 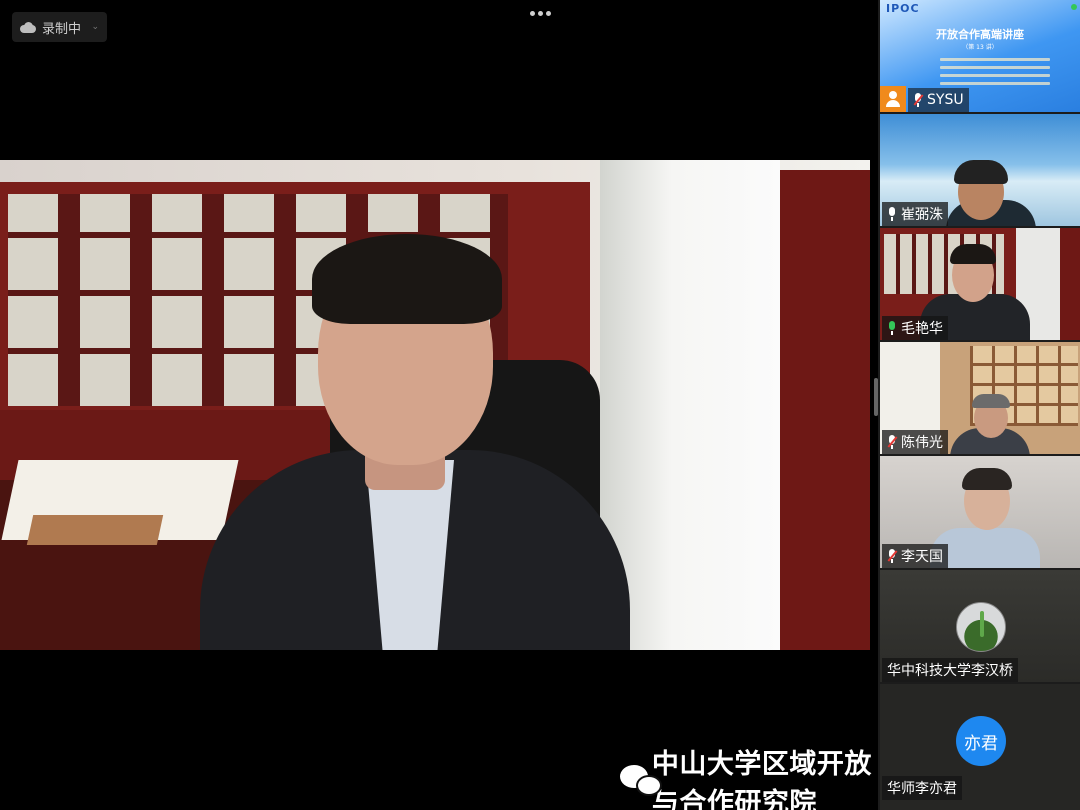 What do you see at coordinates (1074, 7) in the screenshot?
I see `status-dot` at bounding box center [1074, 7].